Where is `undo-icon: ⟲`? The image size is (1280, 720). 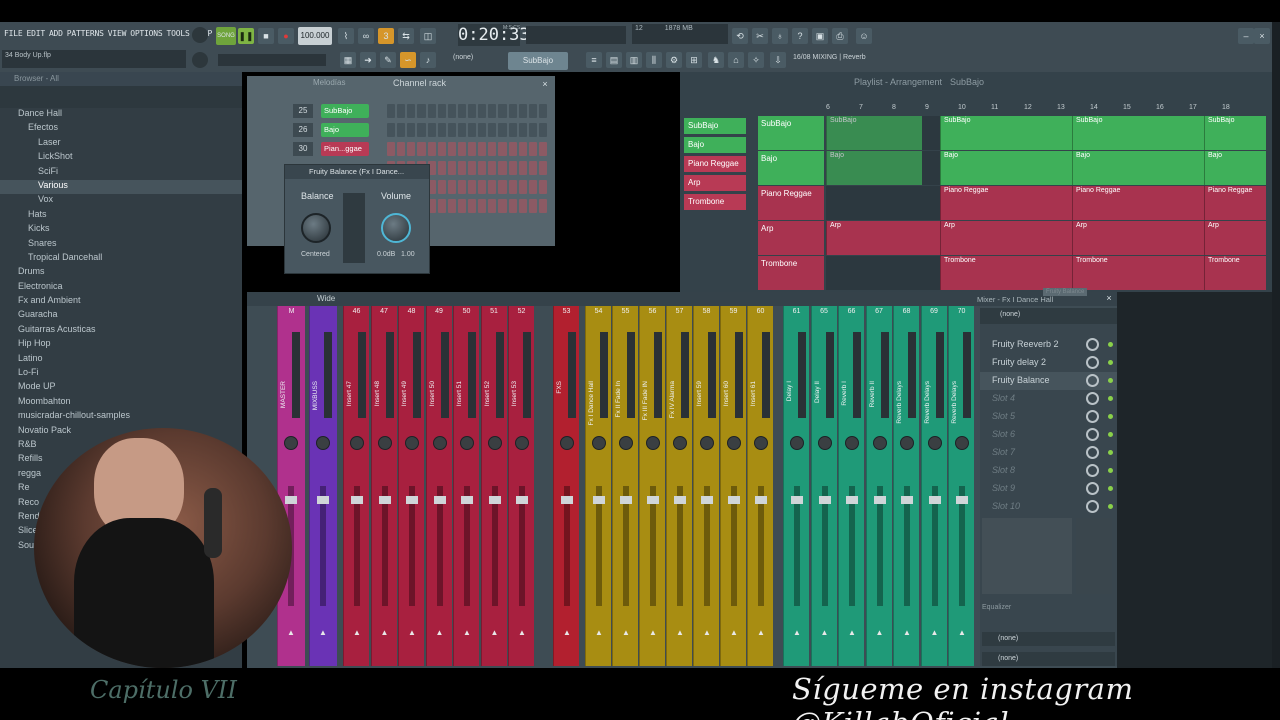 undo-icon: ⟲ is located at coordinates (740, 36).